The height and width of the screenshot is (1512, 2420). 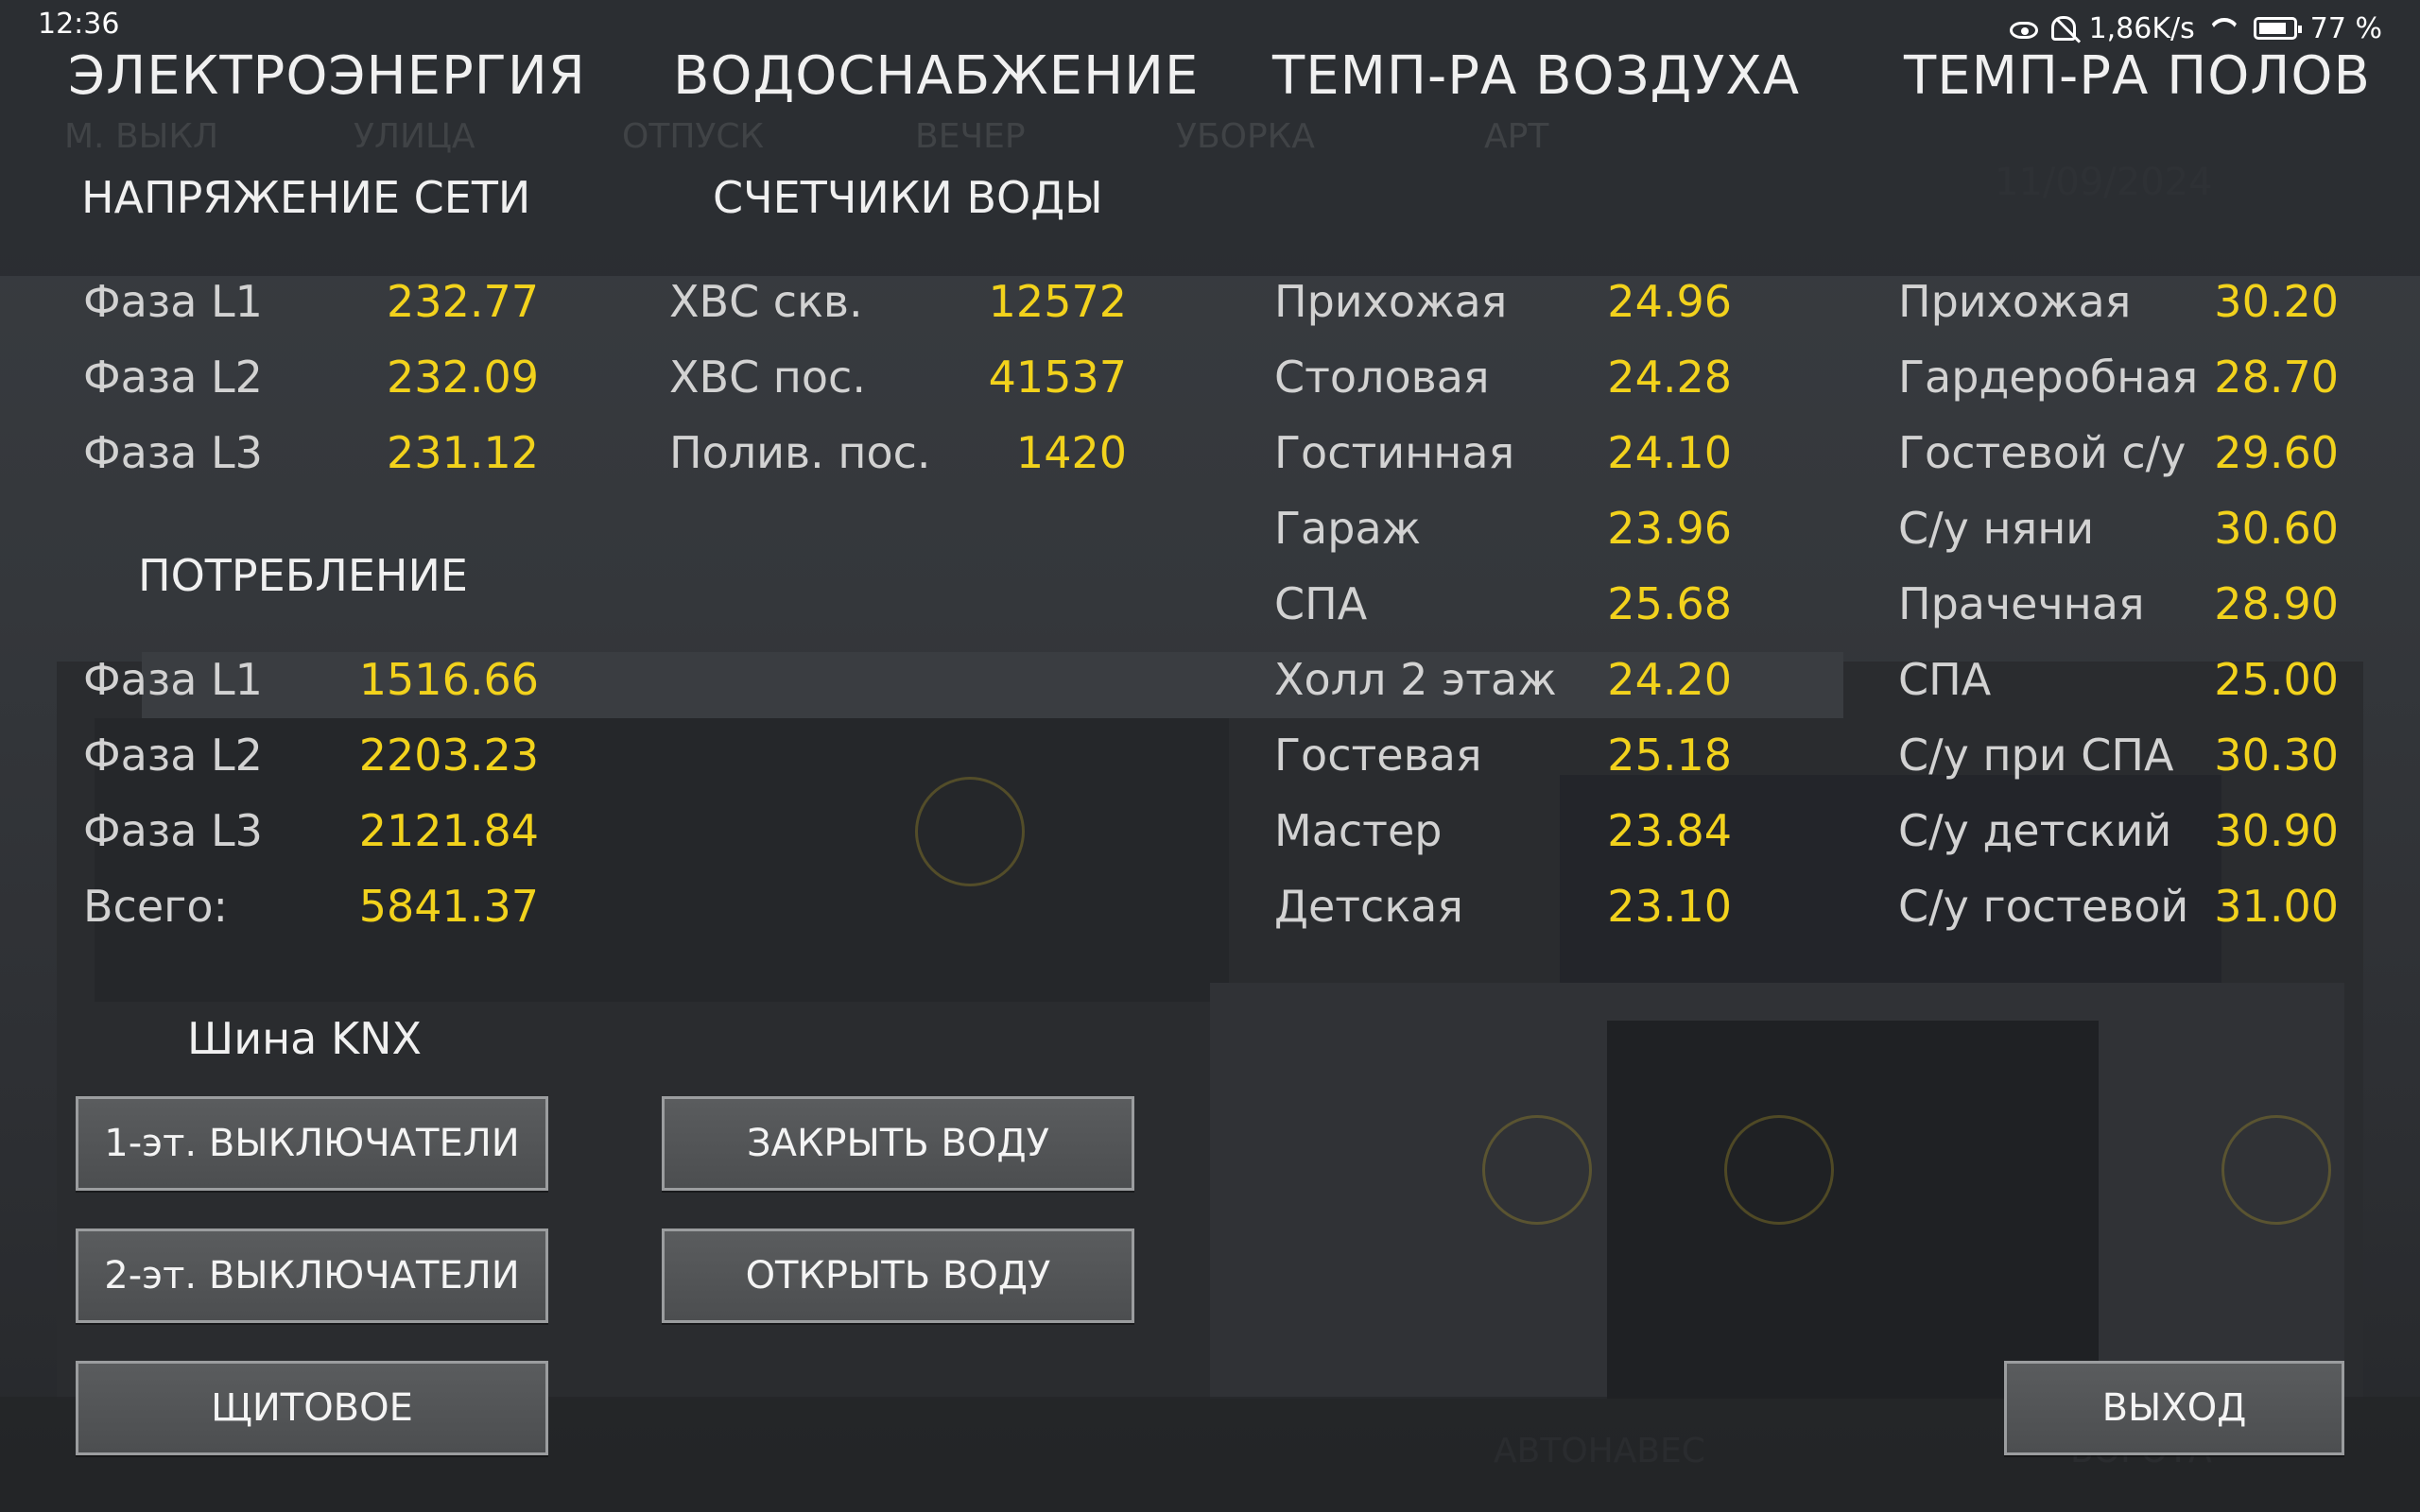 What do you see at coordinates (141, 136) in the screenshot?
I see `bg-tab: М. ВЫКЛ` at bounding box center [141, 136].